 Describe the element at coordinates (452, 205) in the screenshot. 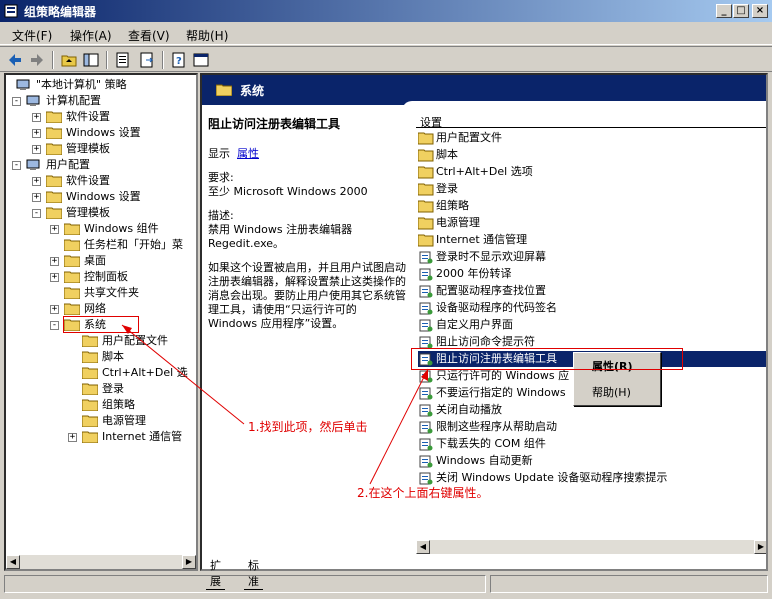

I see `list-item-label: 组策略` at that location.